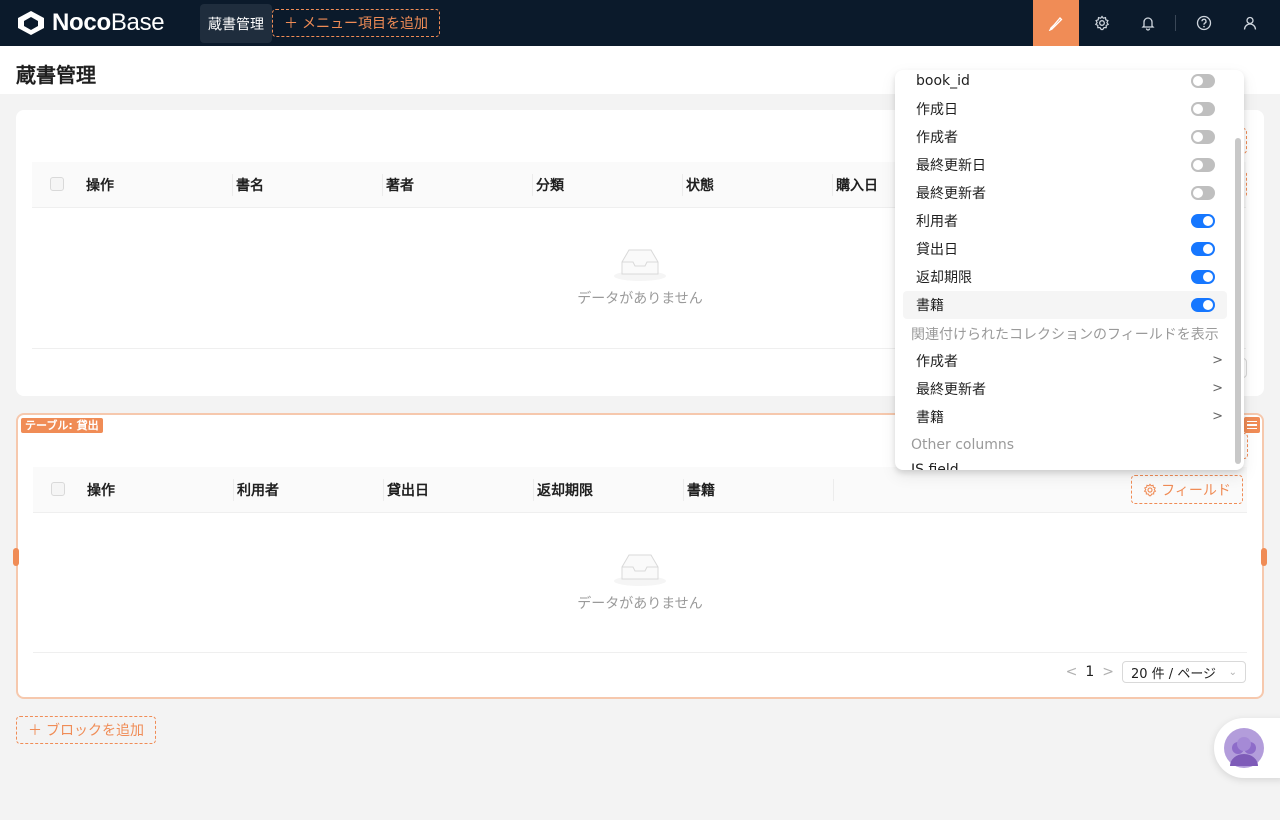  I want to click on settings-button, so click(1102, 23).